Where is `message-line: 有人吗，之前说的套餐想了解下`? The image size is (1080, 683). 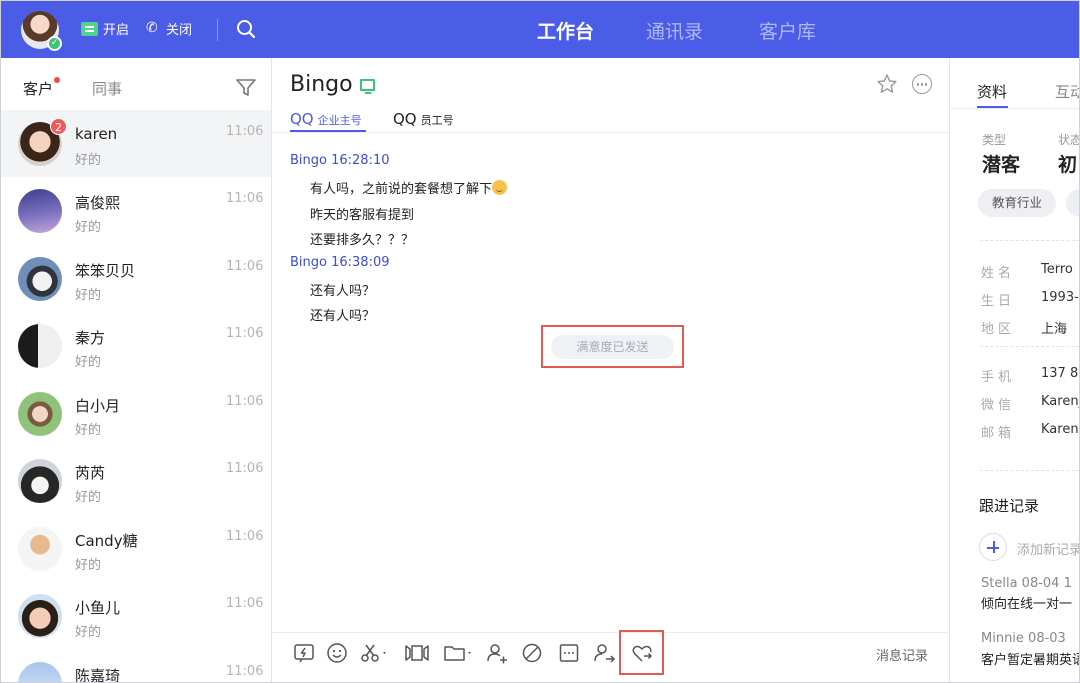 message-line: 有人吗，之前说的套餐想了解下 is located at coordinates (401, 189).